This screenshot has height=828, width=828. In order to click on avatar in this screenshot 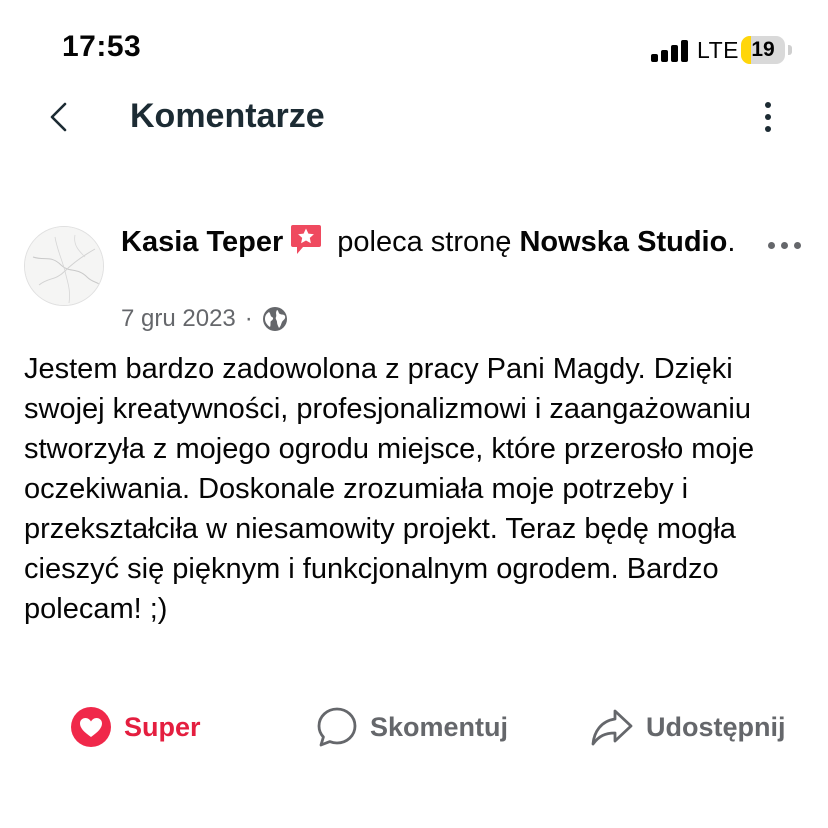, I will do `click(64, 266)`.